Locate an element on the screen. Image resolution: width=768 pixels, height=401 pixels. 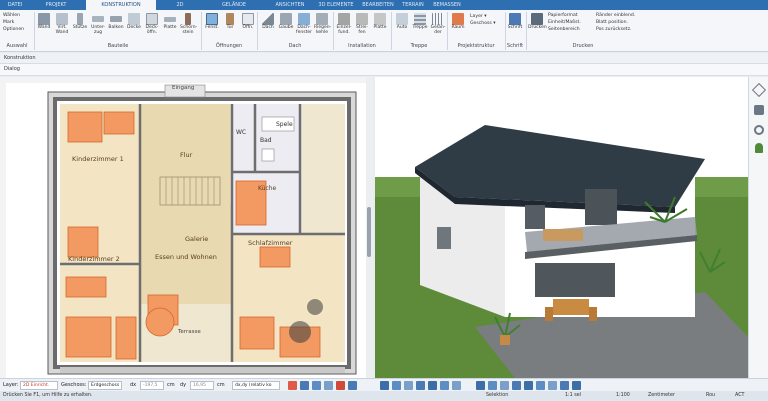
roof-window-label: Dach- fenster is located at coordinates (304, 30).